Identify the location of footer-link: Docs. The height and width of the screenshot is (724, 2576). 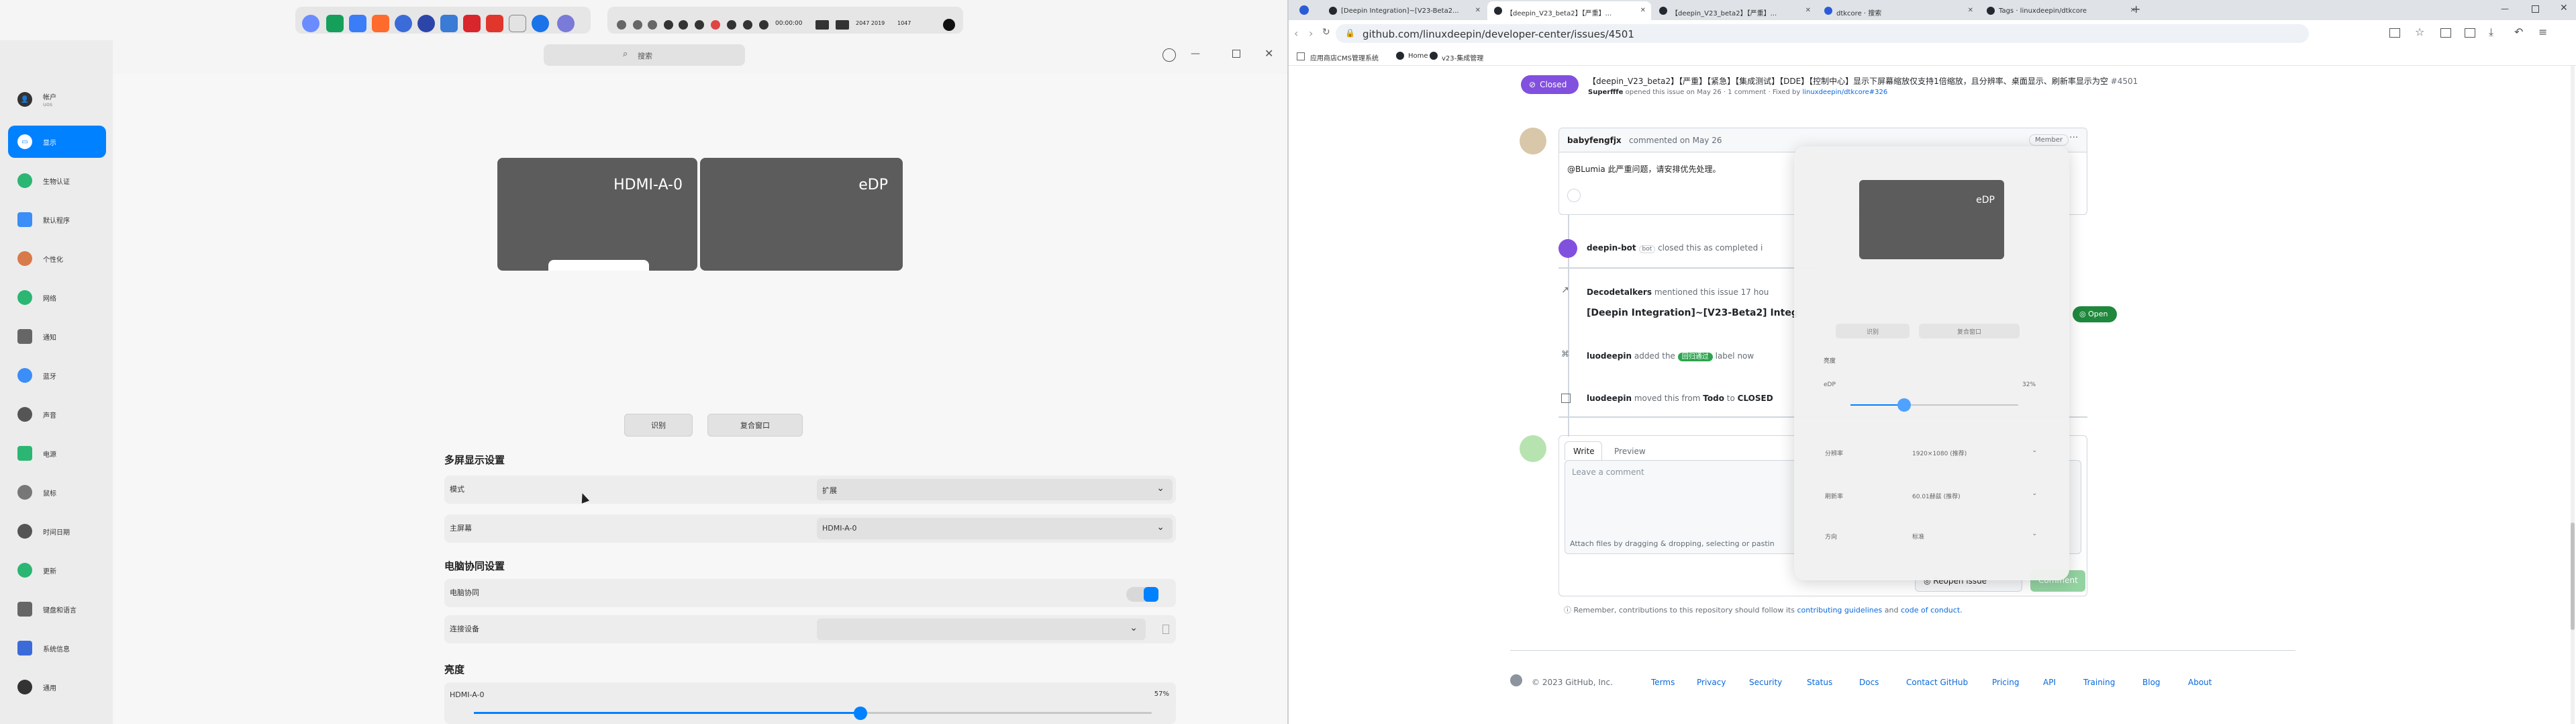
(1869, 682).